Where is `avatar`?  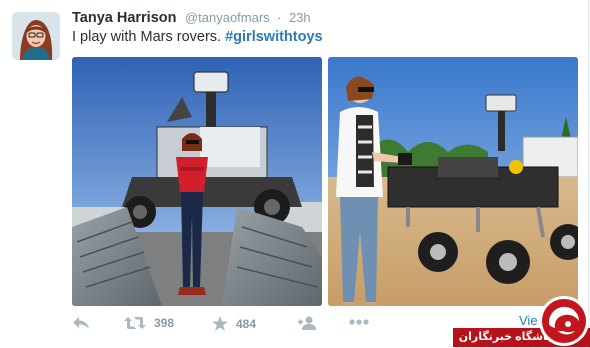
avatar is located at coordinates (36, 36).